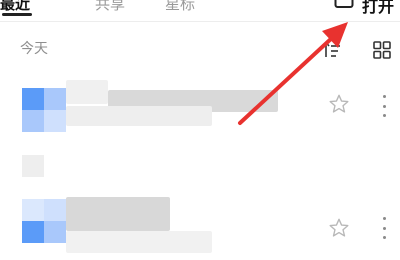 This screenshot has width=400, height=260. Describe the element at coordinates (15, 7) in the screenshot. I see `tab-recent: 最近` at that location.